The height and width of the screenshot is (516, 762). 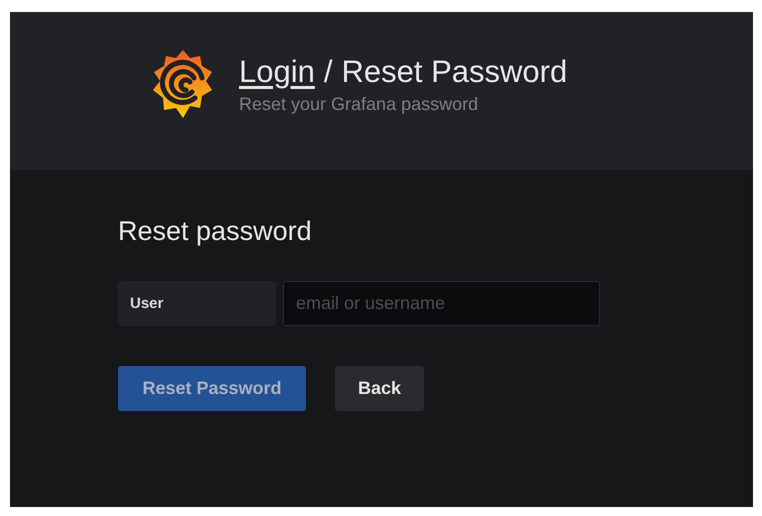 What do you see at coordinates (379, 388) in the screenshot?
I see `back-button: Back` at bounding box center [379, 388].